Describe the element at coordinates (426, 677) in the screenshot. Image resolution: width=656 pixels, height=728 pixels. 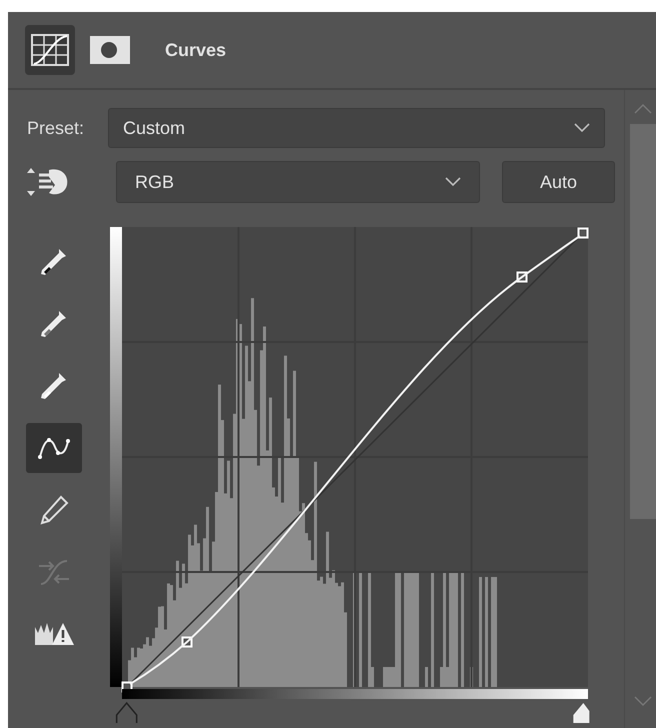
I see `histogram-bar` at that location.